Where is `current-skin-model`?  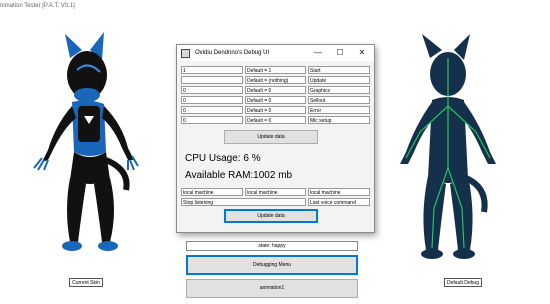 current-skin-model is located at coordinates (86, 141).